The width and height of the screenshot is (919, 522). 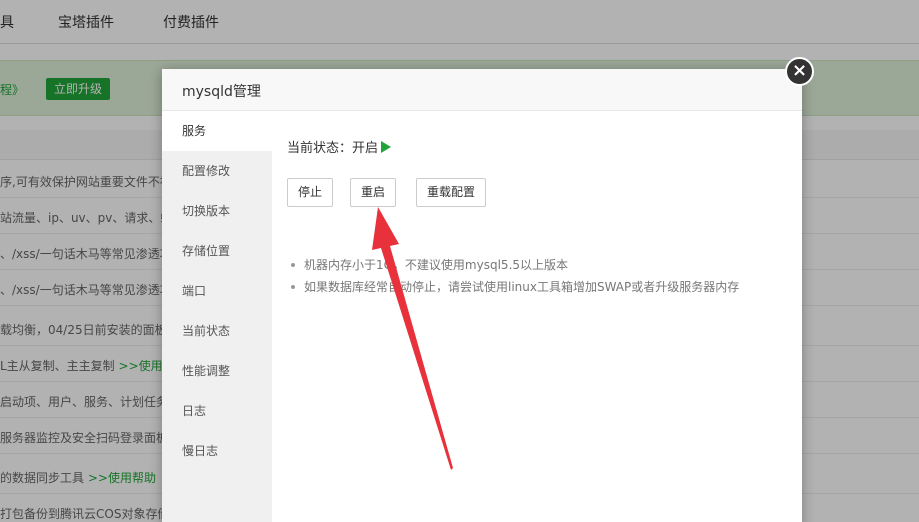 What do you see at coordinates (539, 287) in the screenshot?
I see `note-item: 如果数据库经常自动停止，请尝试使用linux工具箱增加SWAP或者升级服务器内存` at bounding box center [539, 287].